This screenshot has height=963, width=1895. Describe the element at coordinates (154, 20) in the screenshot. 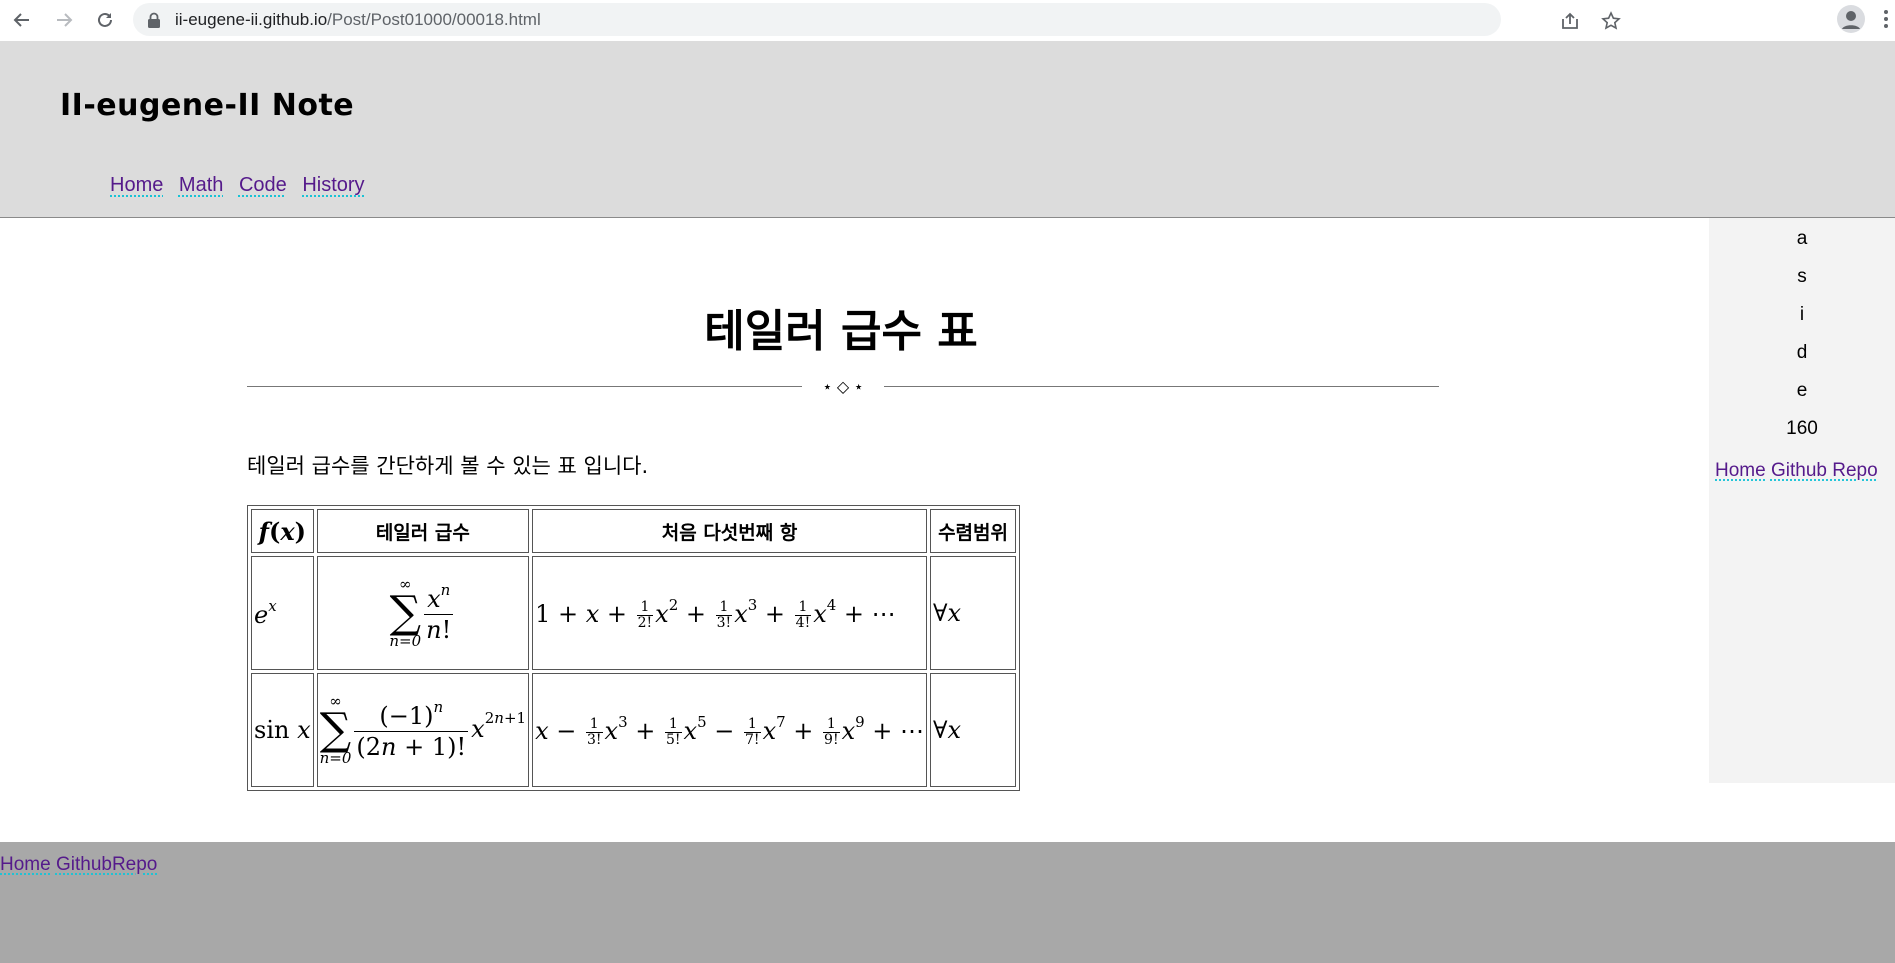

I see `lock-icon` at that location.